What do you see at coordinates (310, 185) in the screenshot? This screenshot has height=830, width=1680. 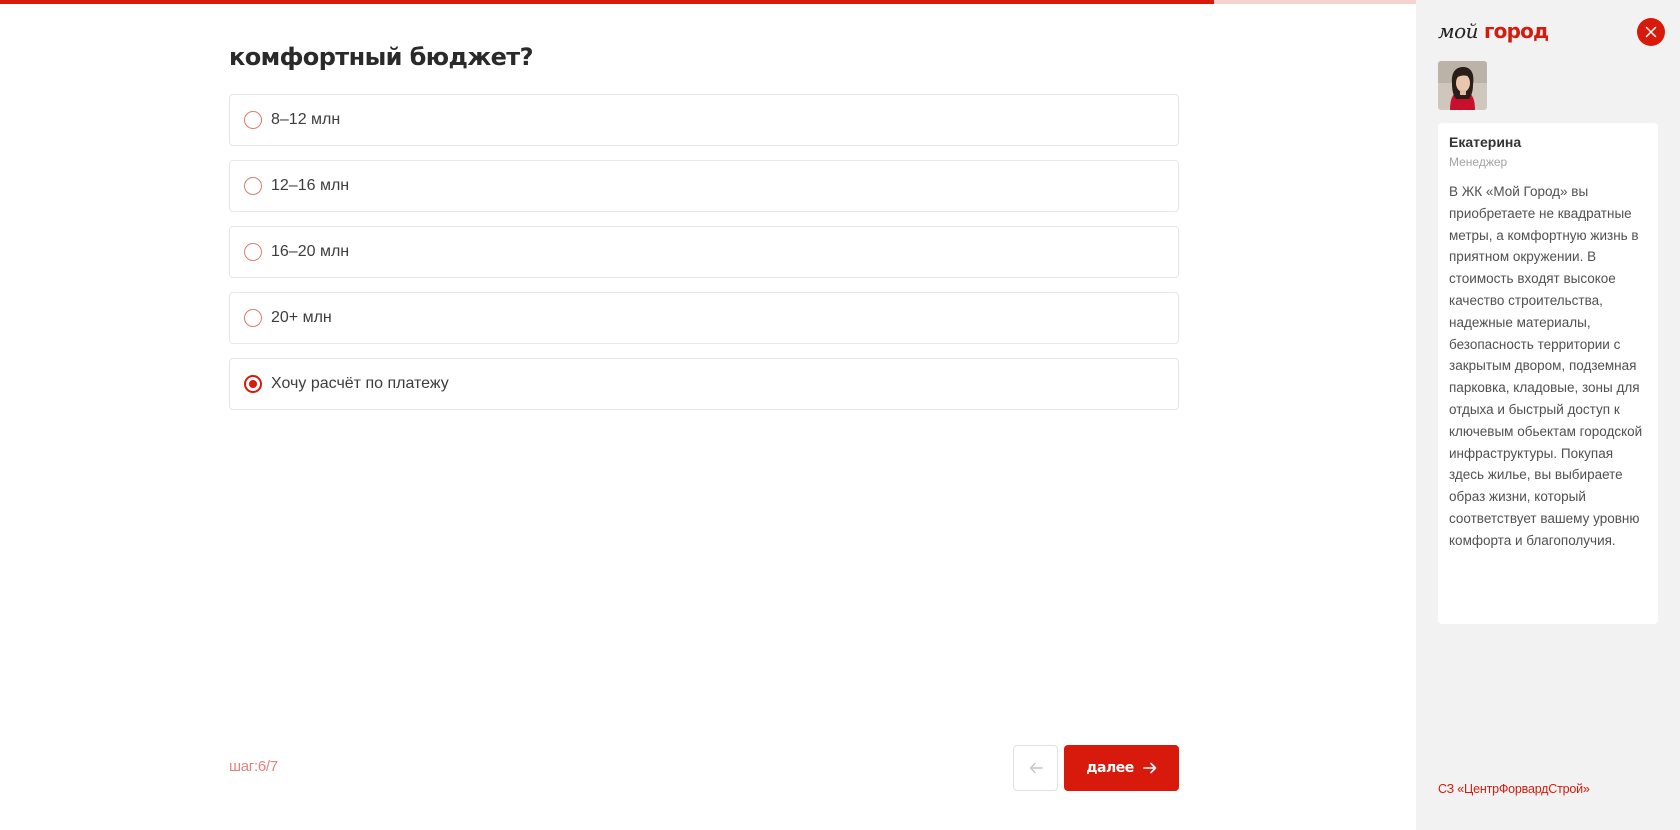 I see `option-label: 12–16 млн` at bounding box center [310, 185].